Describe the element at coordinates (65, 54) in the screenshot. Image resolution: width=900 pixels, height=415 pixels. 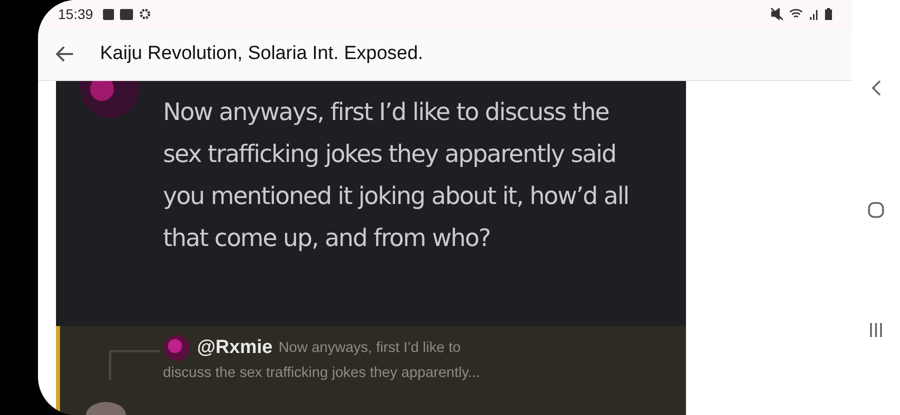
I see `back-arrow-icon` at that location.